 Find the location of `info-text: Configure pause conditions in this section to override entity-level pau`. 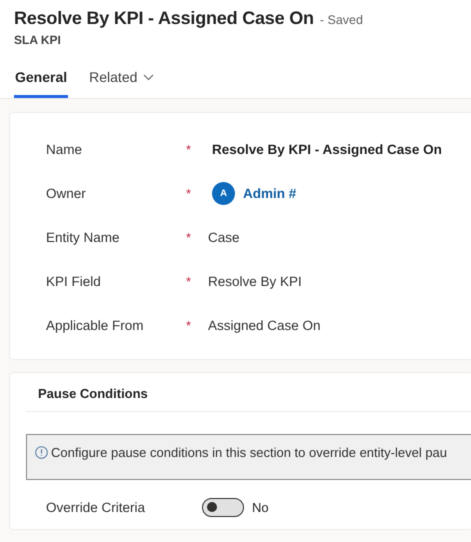

info-text: Configure pause conditions in this section to override entity-level pau is located at coordinates (249, 452).